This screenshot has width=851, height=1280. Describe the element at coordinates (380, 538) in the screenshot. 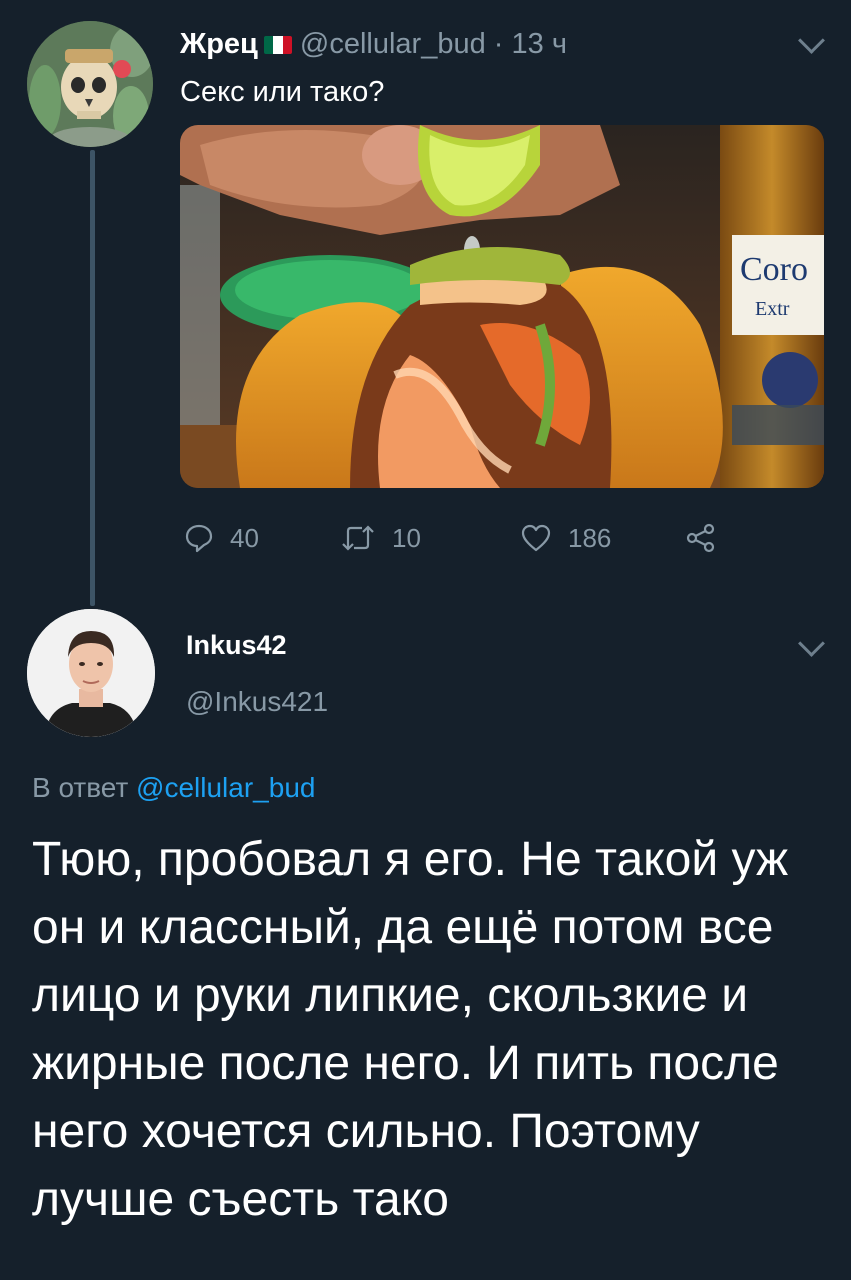

I see `retweet-button: 10` at that location.